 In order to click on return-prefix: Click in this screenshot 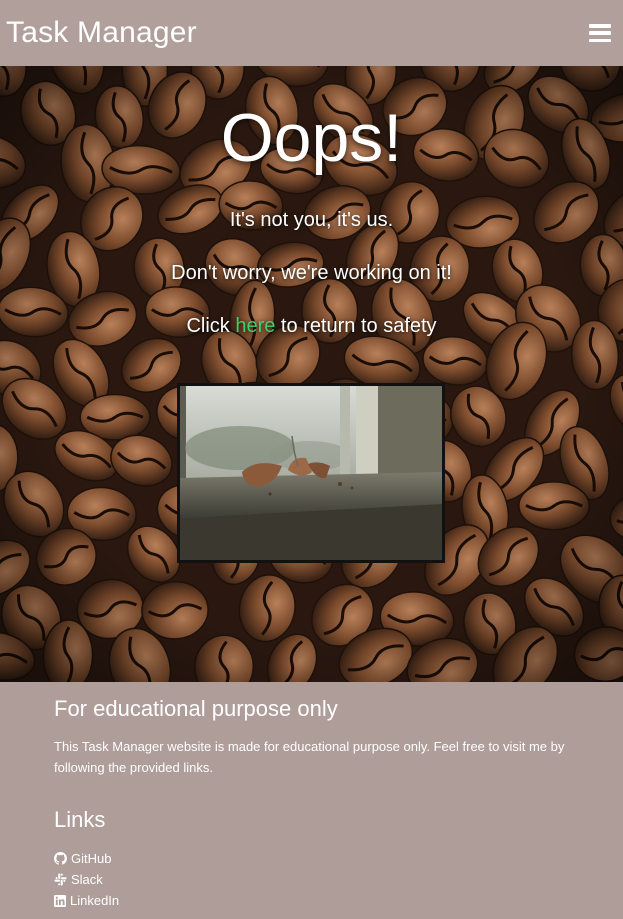, I will do `click(211, 326)`.